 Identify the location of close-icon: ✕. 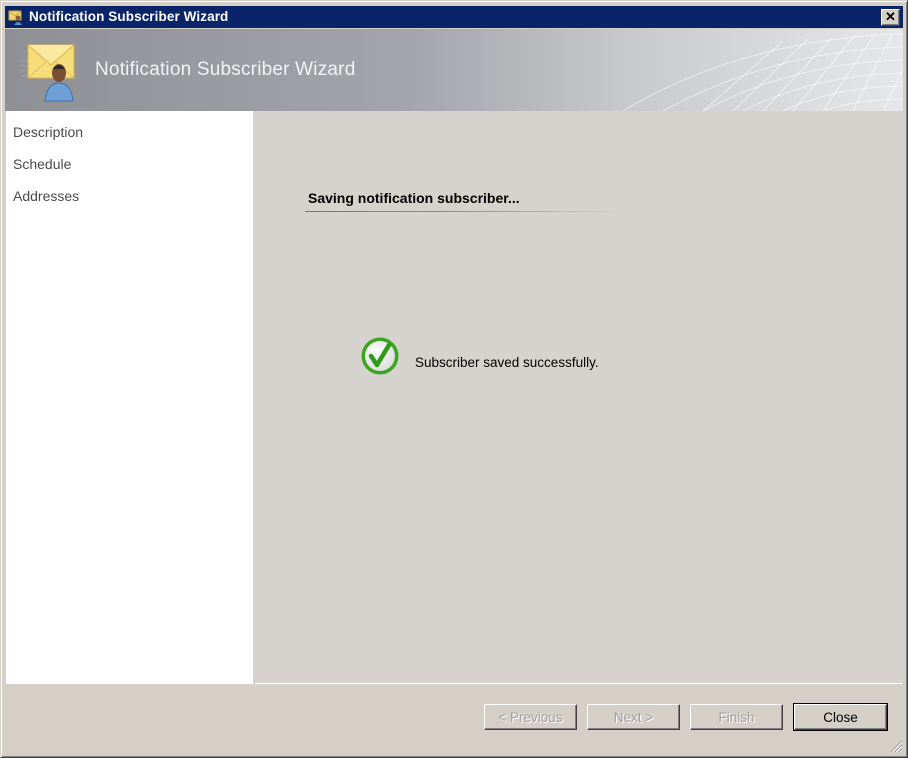
(890, 16).